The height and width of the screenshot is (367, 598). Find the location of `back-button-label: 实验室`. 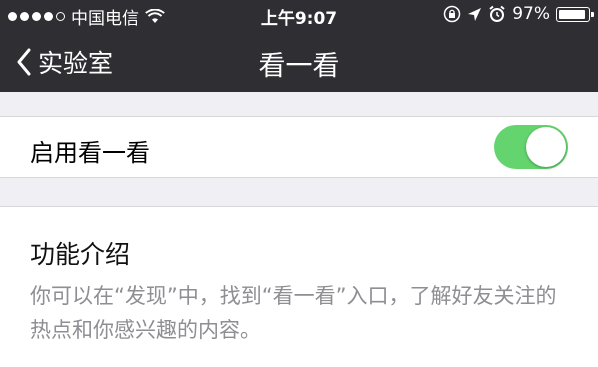

back-button-label: 实验室 is located at coordinates (76, 63).